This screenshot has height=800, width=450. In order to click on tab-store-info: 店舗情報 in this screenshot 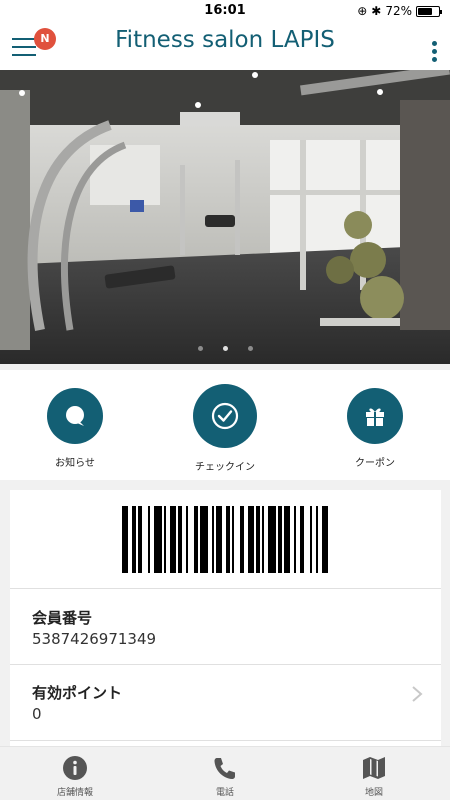, I will do `click(75, 776)`.